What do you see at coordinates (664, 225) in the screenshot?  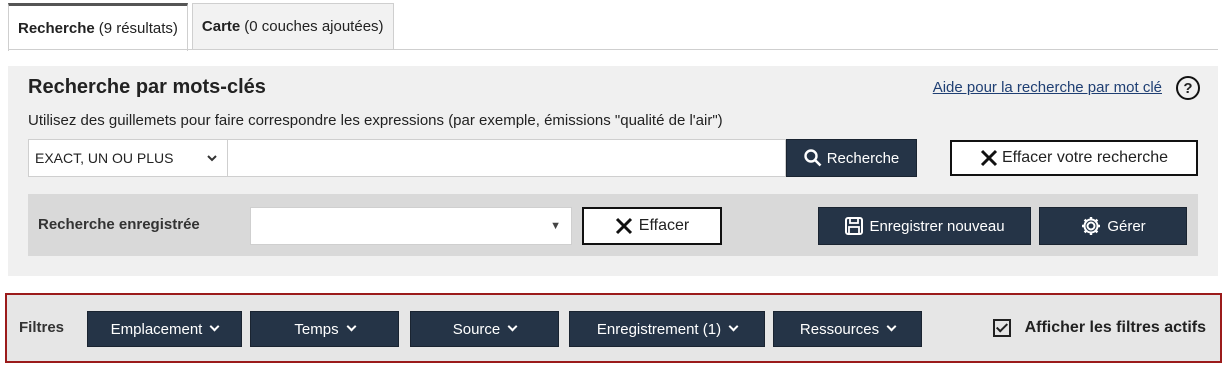 I see `clear-saved-label: Effacer` at bounding box center [664, 225].